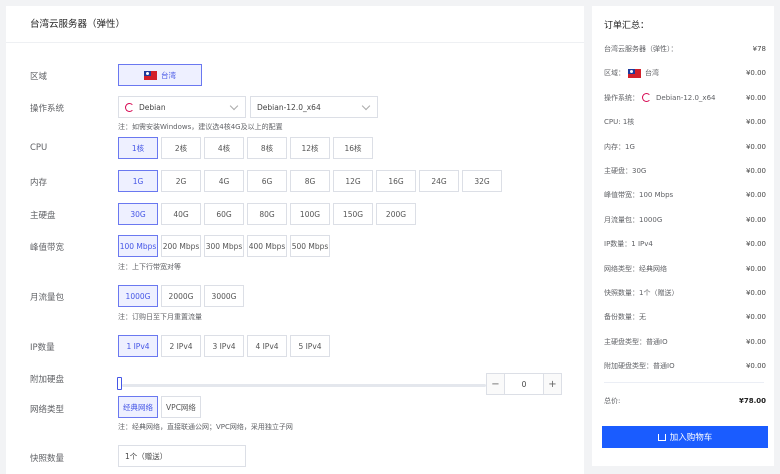  What do you see at coordinates (146, 456) in the screenshot?
I see `snapshot-value: 1个（赠送）` at bounding box center [146, 456].